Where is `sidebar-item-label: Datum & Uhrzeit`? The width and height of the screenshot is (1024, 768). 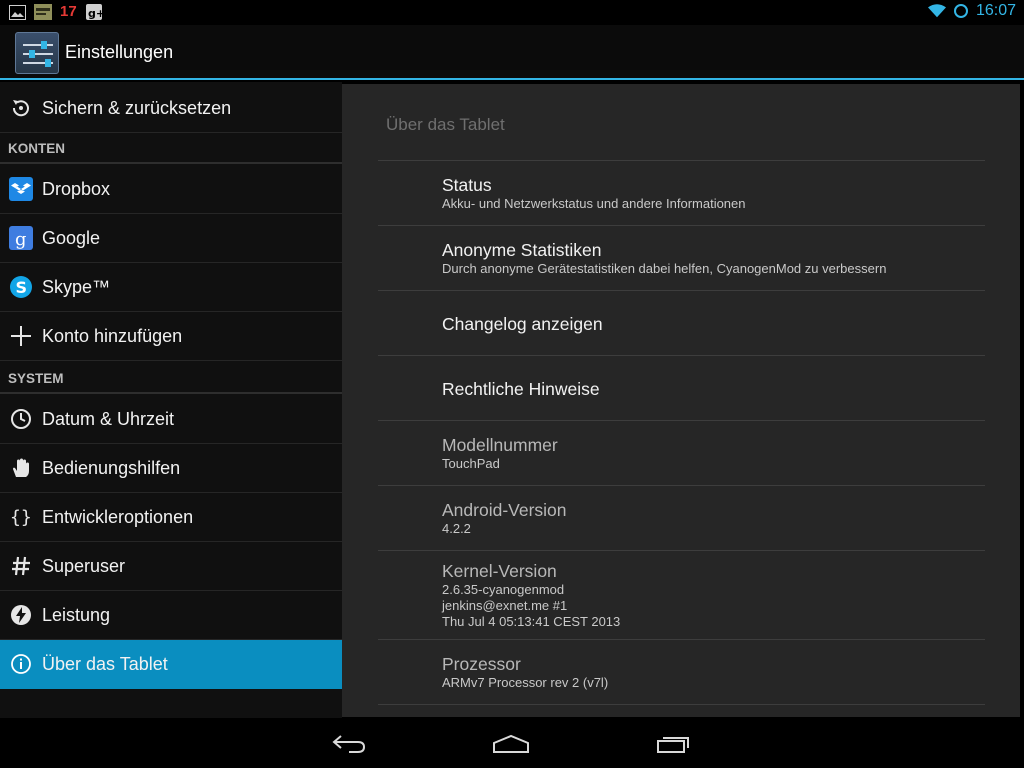 sidebar-item-label: Datum & Uhrzeit is located at coordinates (108, 418).